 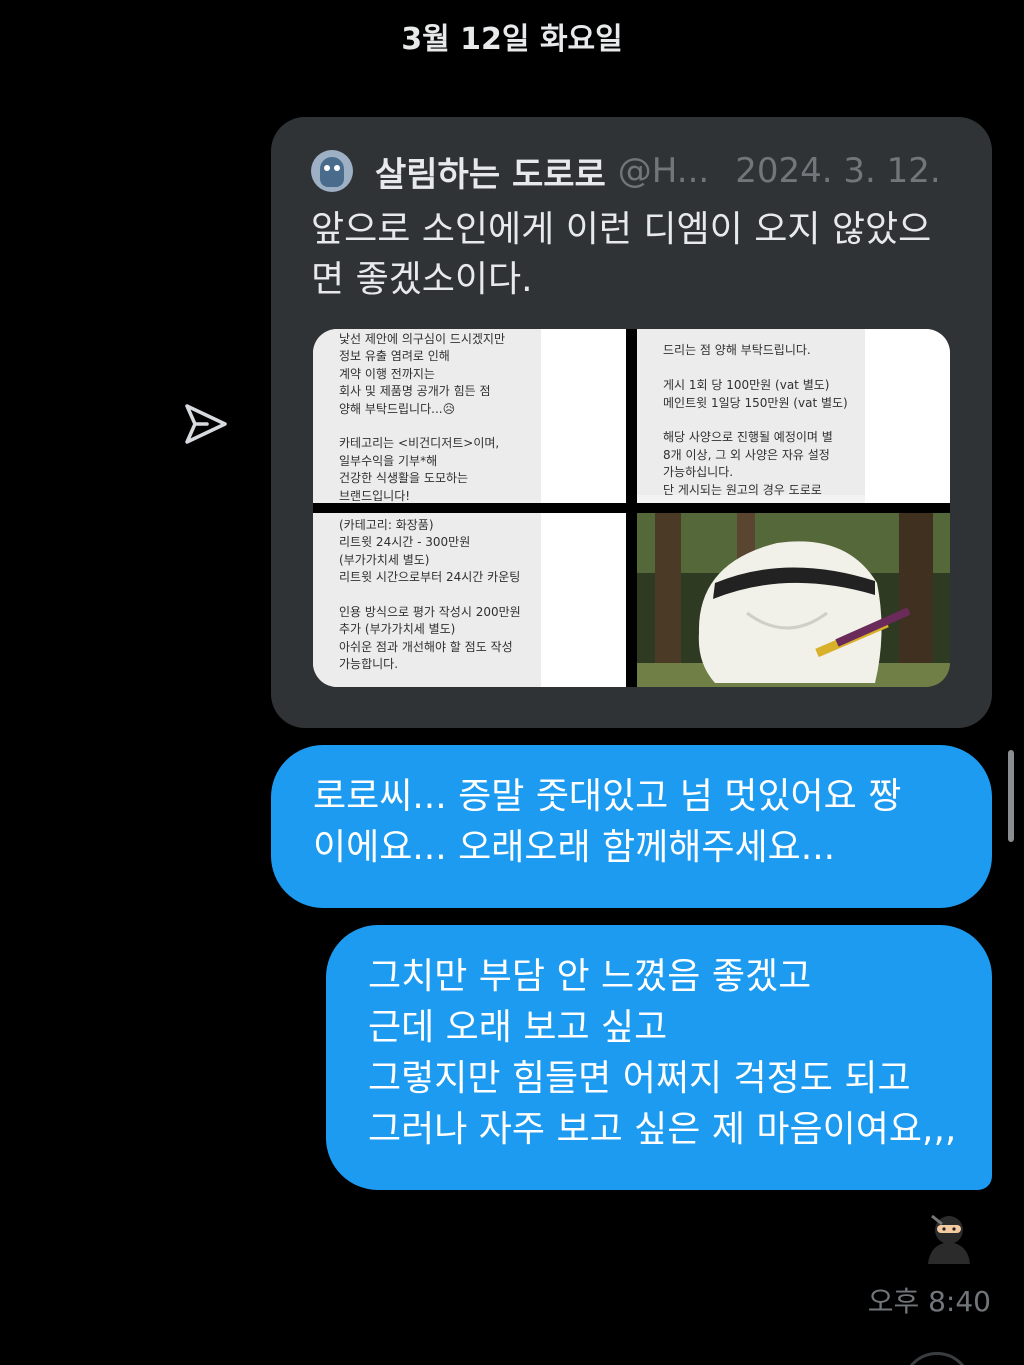 I want to click on cartoon-character-illustration, so click(x=793, y=600).